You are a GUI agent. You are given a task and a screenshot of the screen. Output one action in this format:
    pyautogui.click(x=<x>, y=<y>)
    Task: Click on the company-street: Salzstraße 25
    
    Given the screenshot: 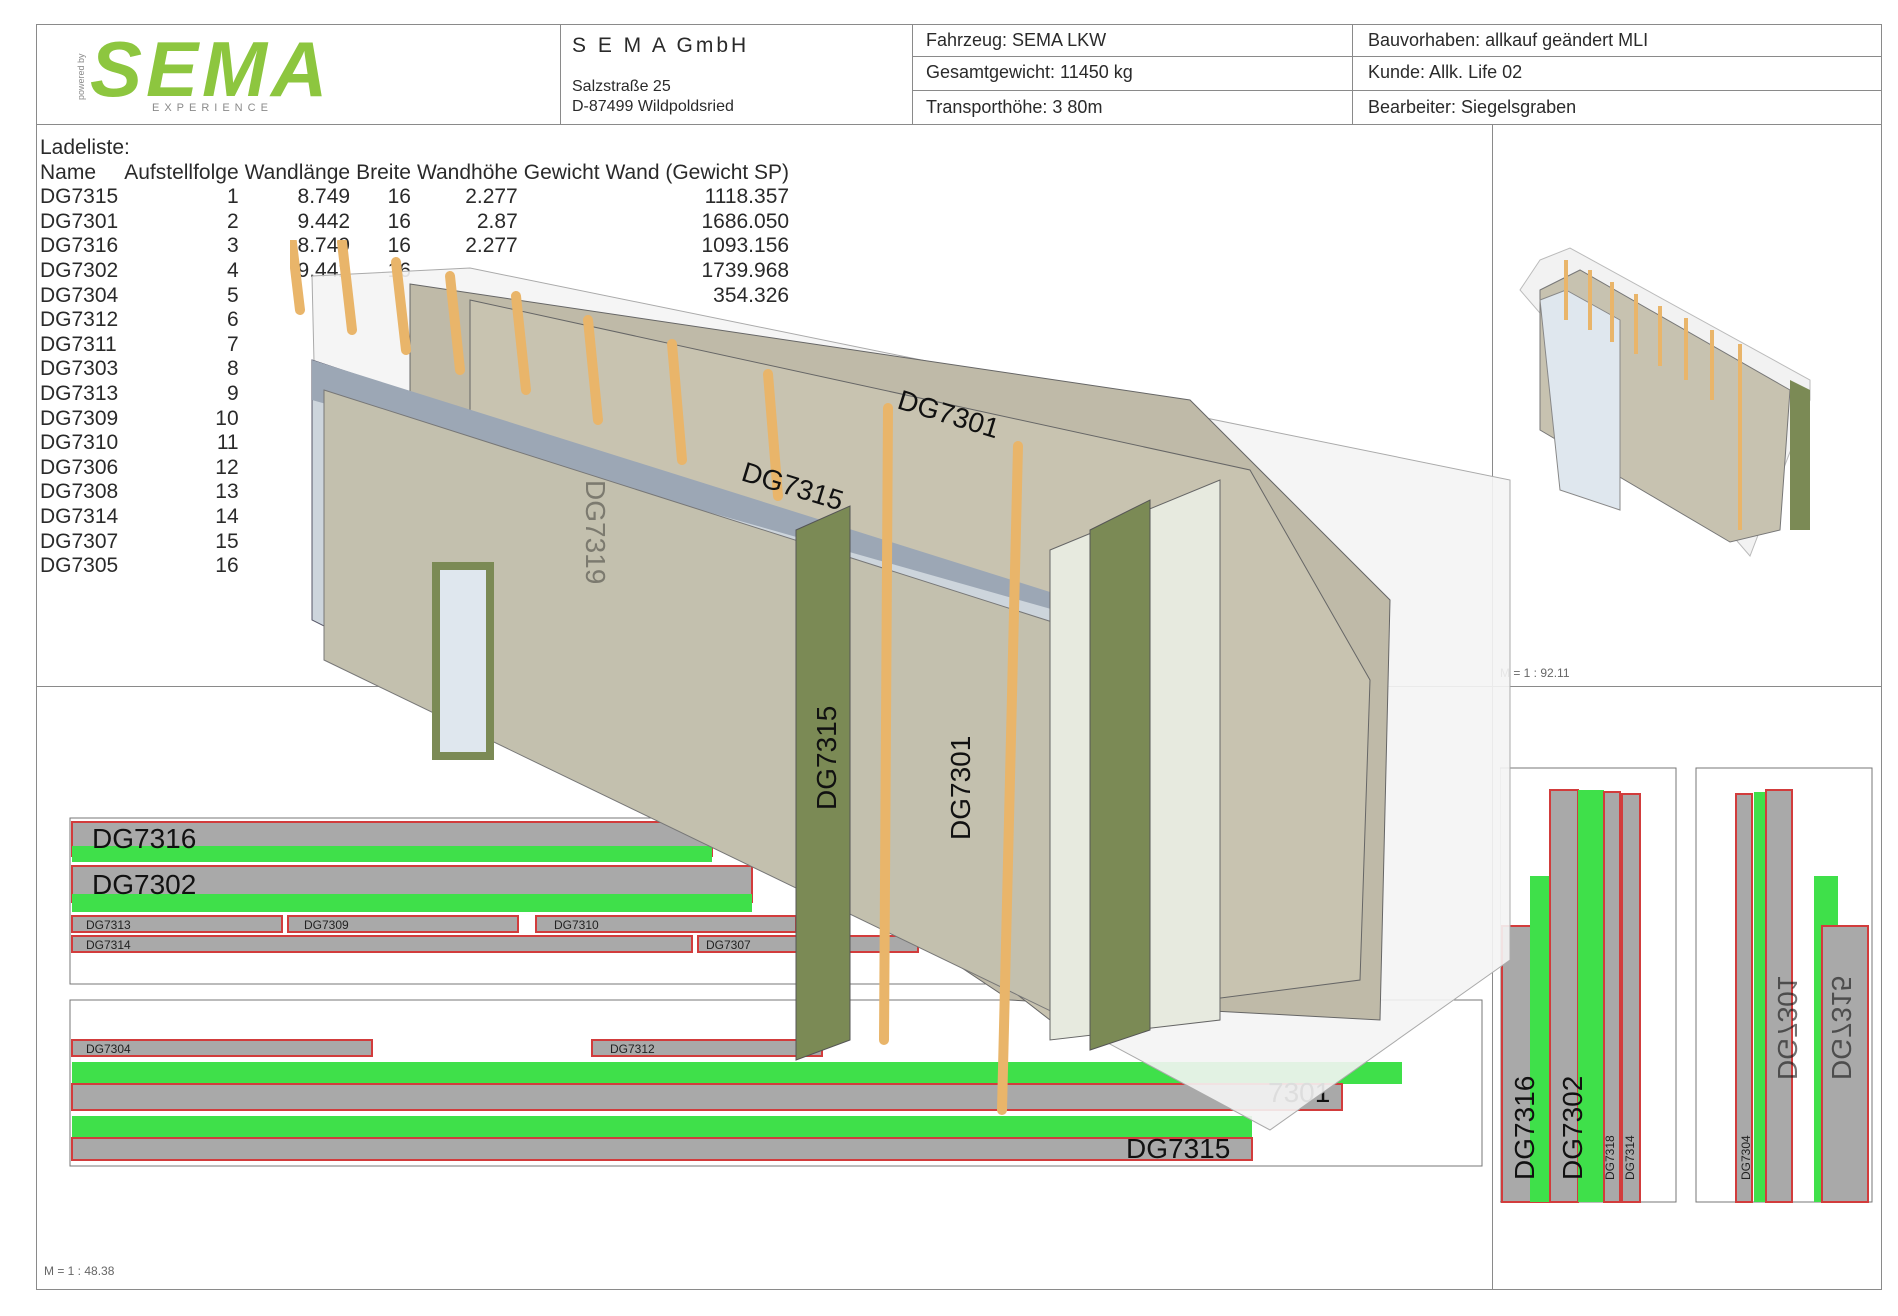 What is the action you would take?
    pyautogui.click(x=621, y=86)
    